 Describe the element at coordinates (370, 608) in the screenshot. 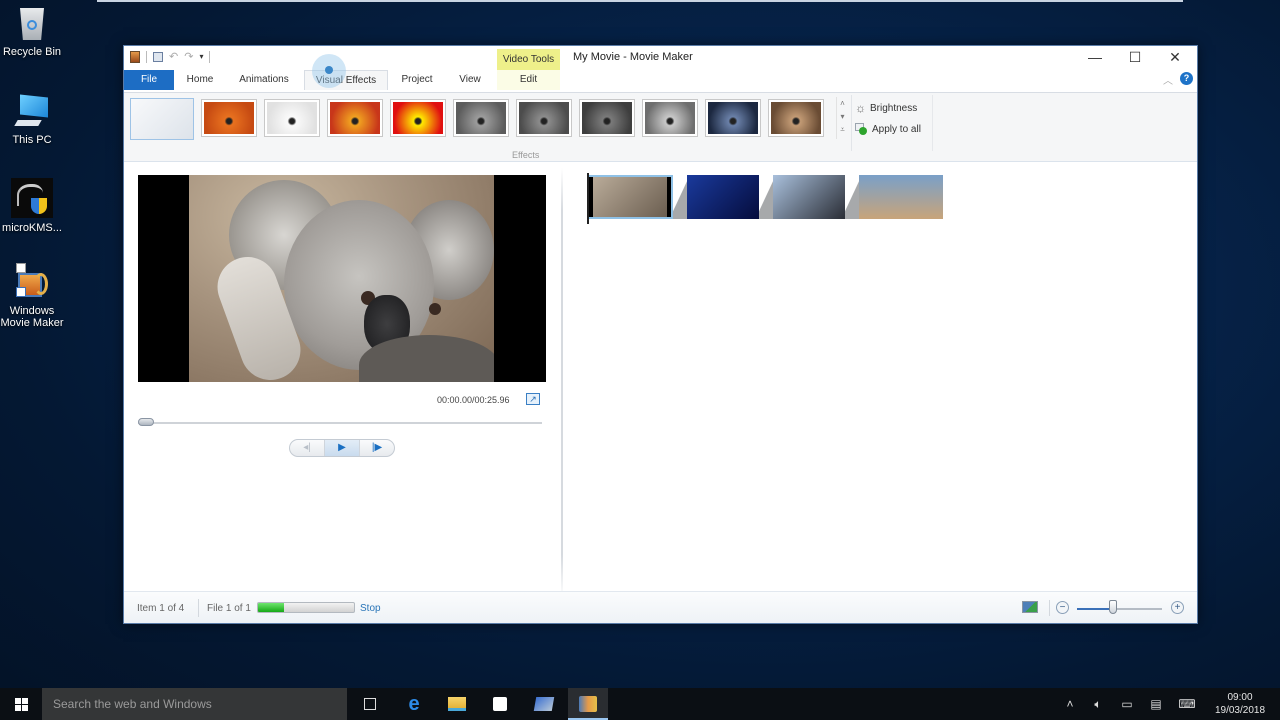

I see `stop-button: Stop` at that location.